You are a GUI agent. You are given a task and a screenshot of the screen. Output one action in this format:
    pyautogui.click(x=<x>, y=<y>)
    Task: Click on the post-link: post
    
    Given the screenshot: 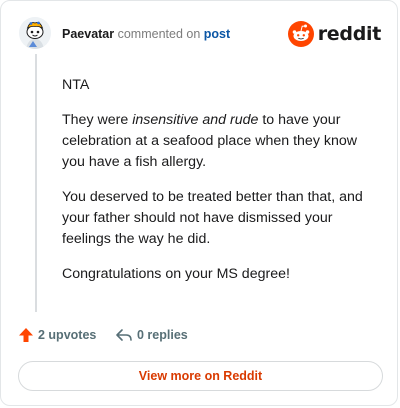 What is the action you would take?
    pyautogui.click(x=217, y=34)
    